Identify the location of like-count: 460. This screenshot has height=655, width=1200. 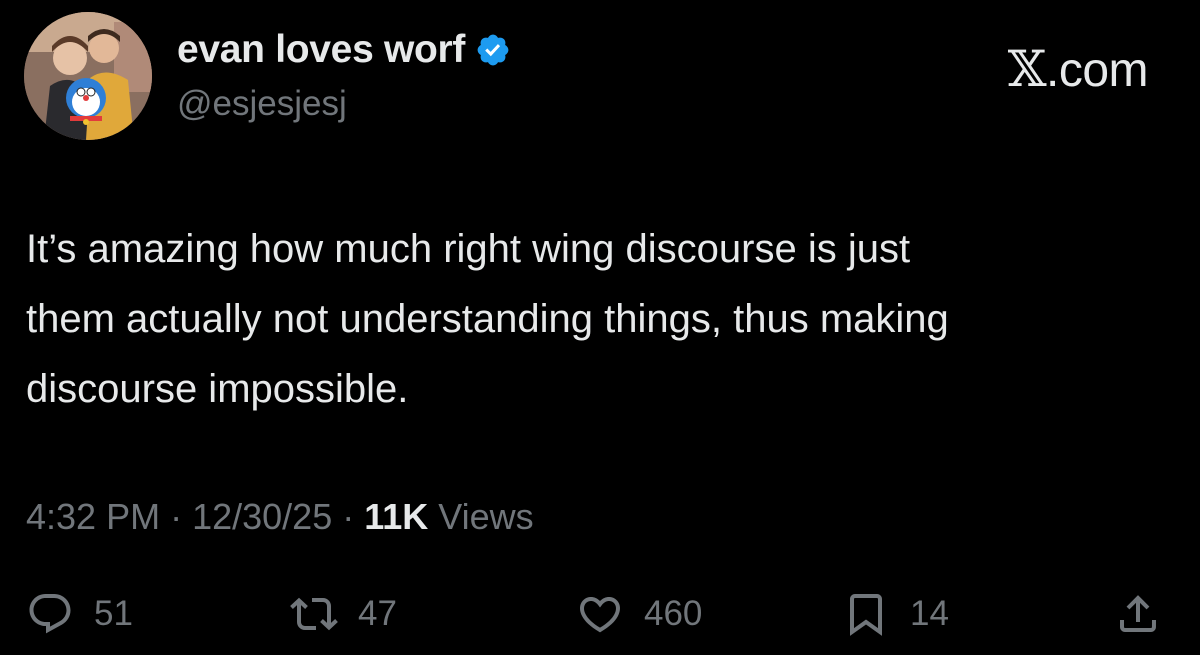
(673, 613).